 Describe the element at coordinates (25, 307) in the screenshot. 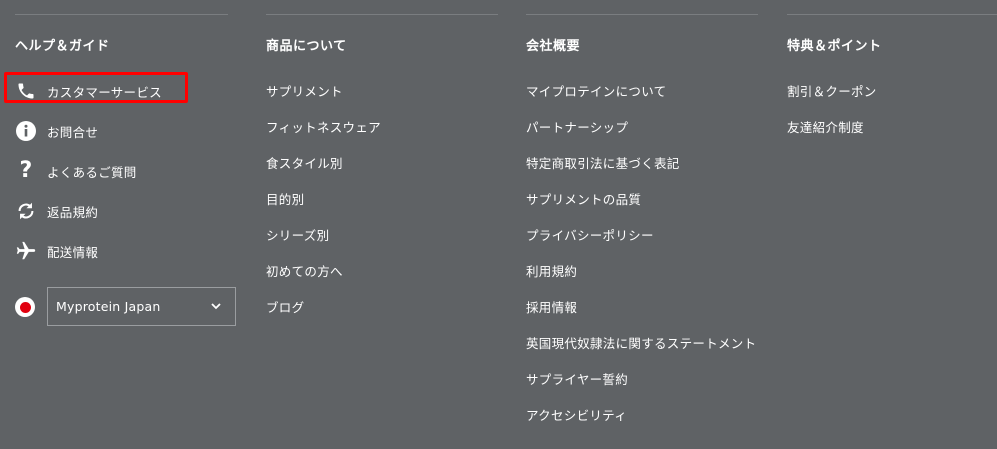

I see `japan-flag-icon` at that location.